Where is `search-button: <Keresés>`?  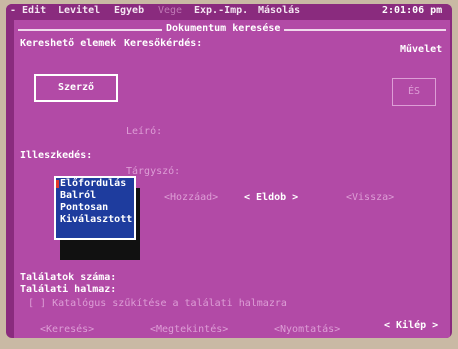
search-button: <Keresés> is located at coordinates (67, 329).